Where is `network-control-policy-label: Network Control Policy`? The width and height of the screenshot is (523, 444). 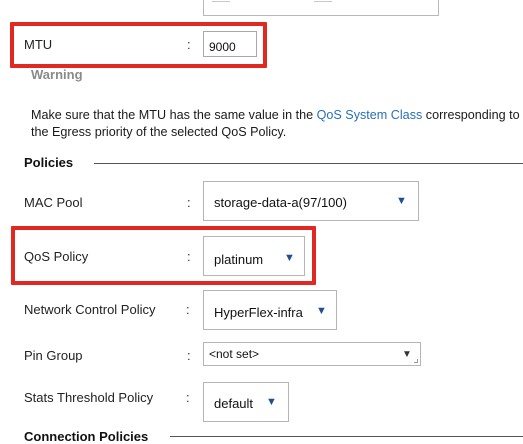
network-control-policy-label: Network Control Policy is located at coordinates (90, 309).